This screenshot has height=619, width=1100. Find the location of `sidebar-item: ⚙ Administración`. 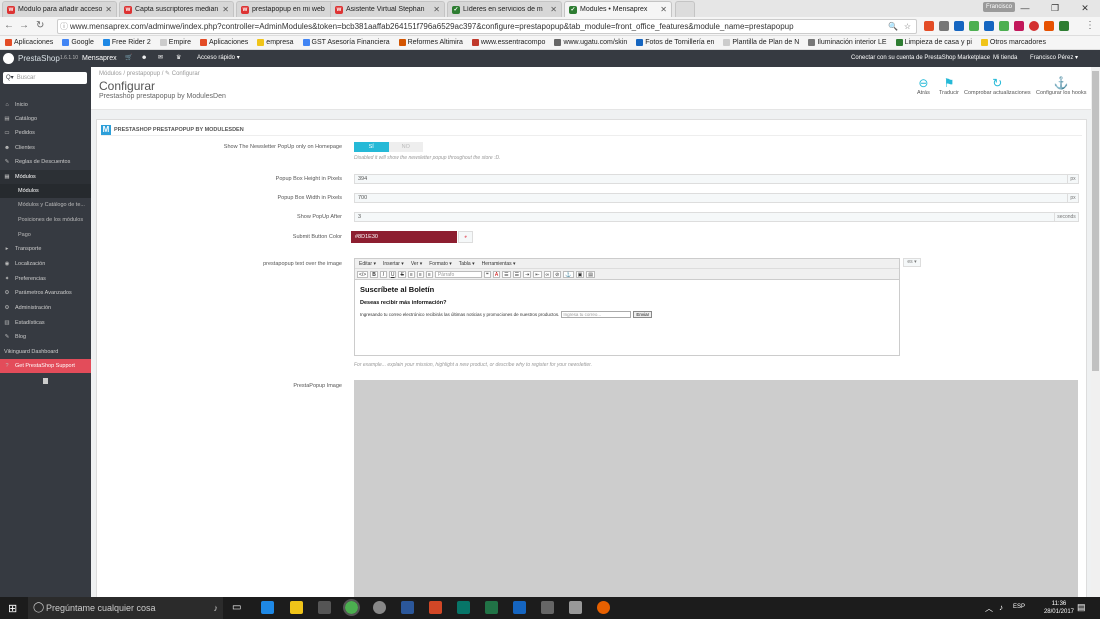

sidebar-item: ⚙ Administración is located at coordinates (45, 308).